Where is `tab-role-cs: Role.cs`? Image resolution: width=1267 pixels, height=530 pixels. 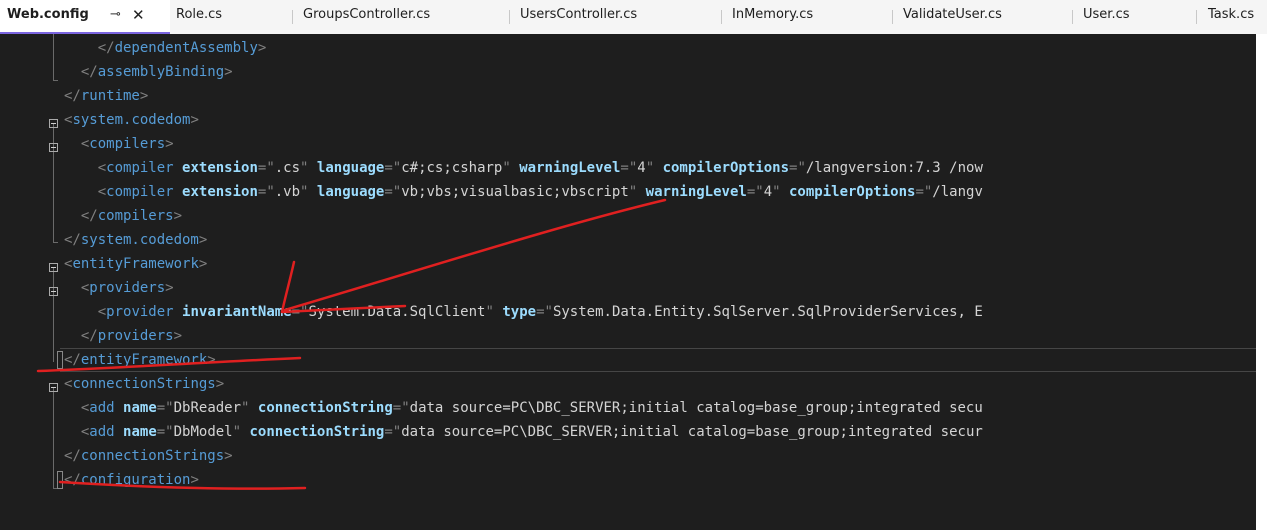
tab-role-cs: Role.cs is located at coordinates (199, 16).